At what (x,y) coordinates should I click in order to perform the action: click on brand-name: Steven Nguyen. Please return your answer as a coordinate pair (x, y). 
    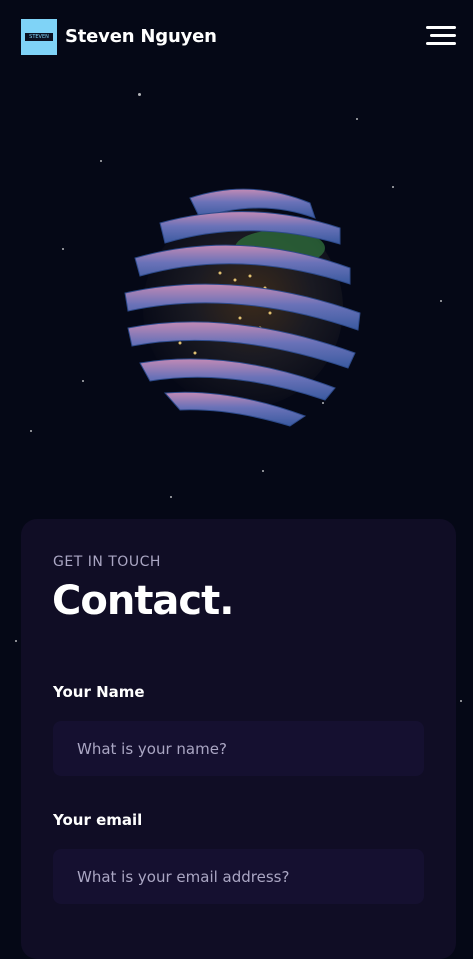
    Looking at the image, I should click on (141, 36).